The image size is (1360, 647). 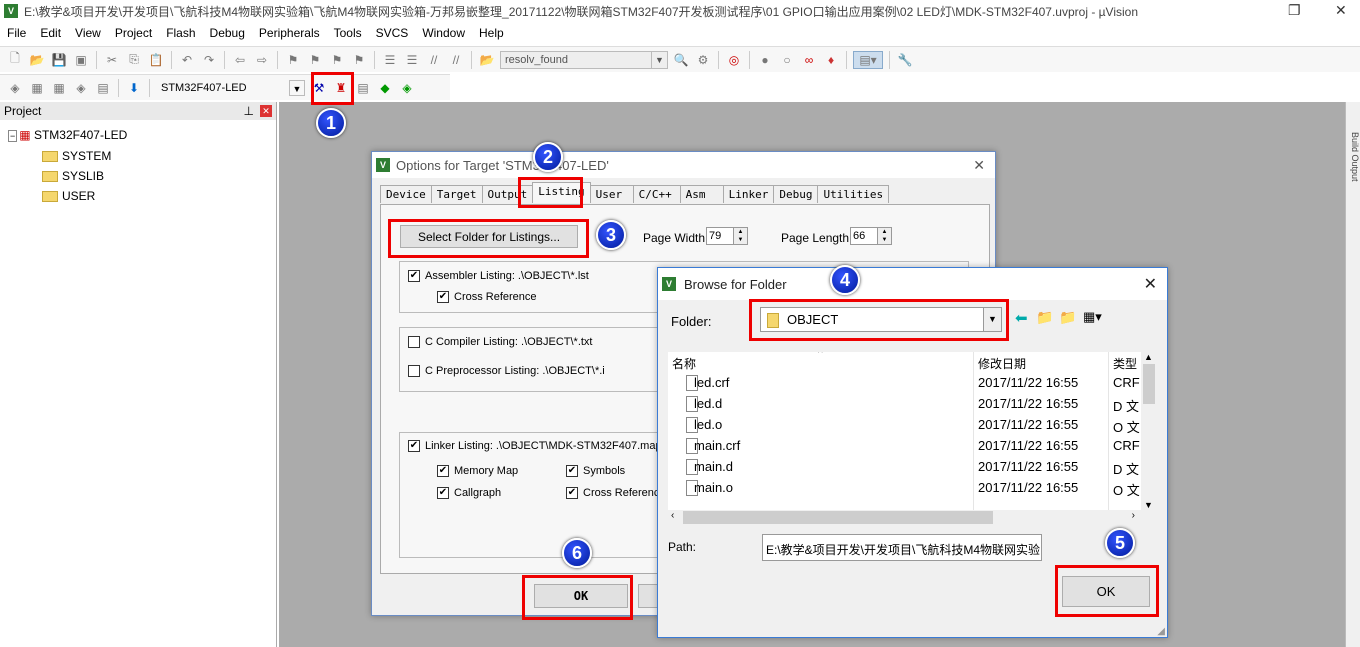 I want to click on batch-build-icon: ◈, so click(x=81, y=88).